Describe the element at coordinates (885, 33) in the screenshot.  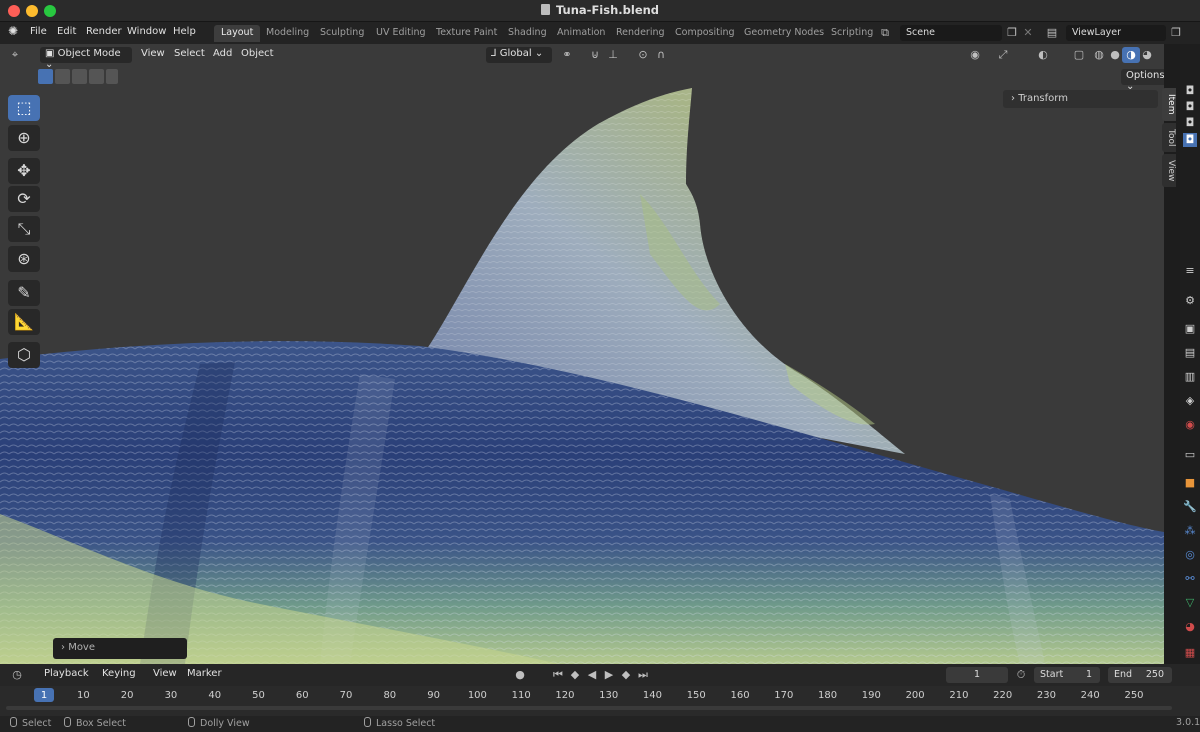
I see `scene-selector-icon: ⧉` at that location.